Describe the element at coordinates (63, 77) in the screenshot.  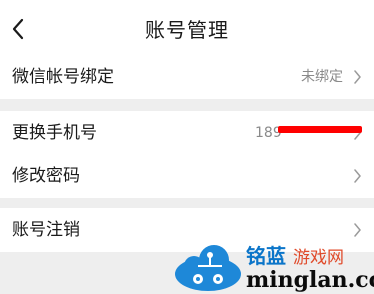
I see `wechat-binding-label: 微信帐号绑定` at that location.